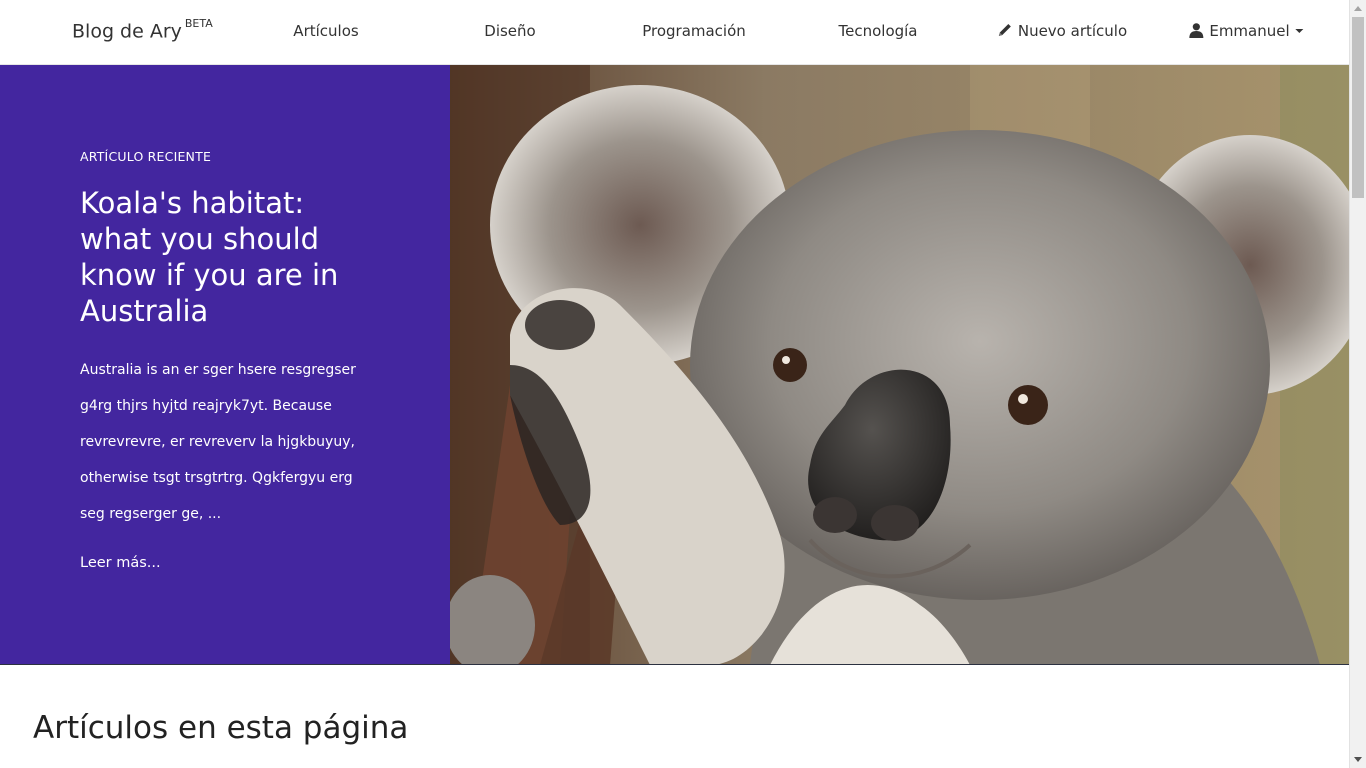 The width and height of the screenshot is (1366, 768). Describe the element at coordinates (221, 728) in the screenshot. I see `section-title: Artículos en esta página` at that location.